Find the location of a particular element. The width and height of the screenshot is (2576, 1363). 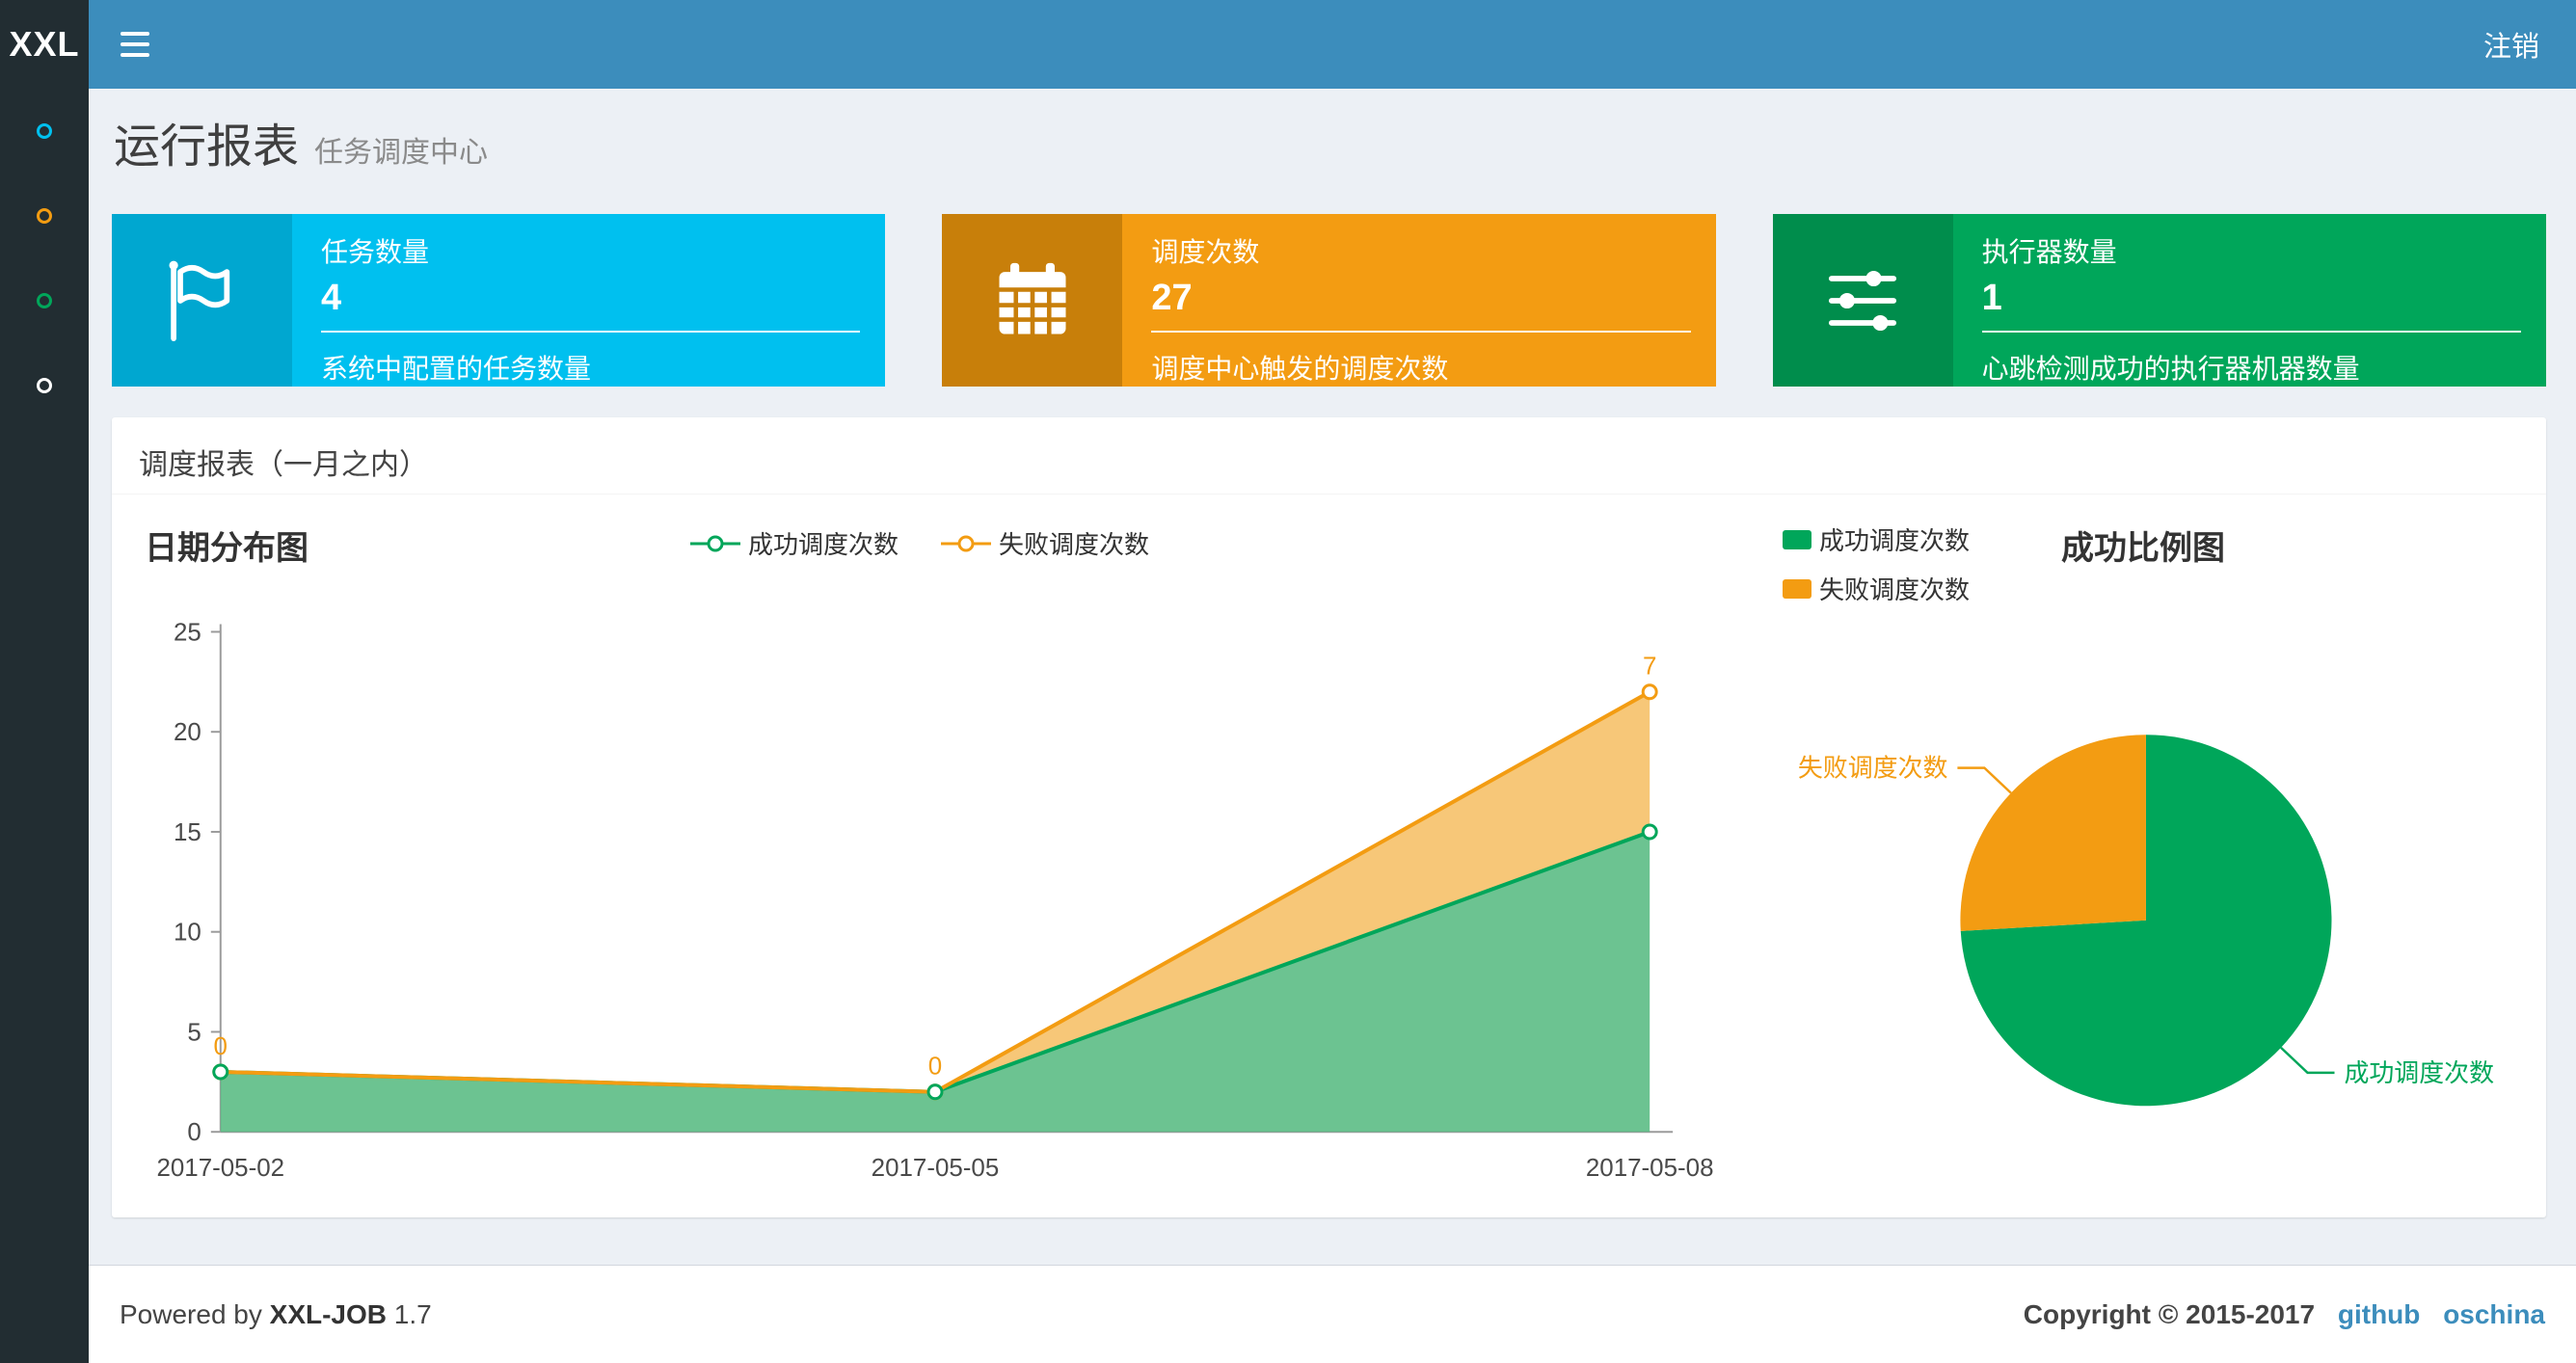

info-body: 调度次数 27 调度中心触发的调度次数 is located at coordinates (1418, 300).